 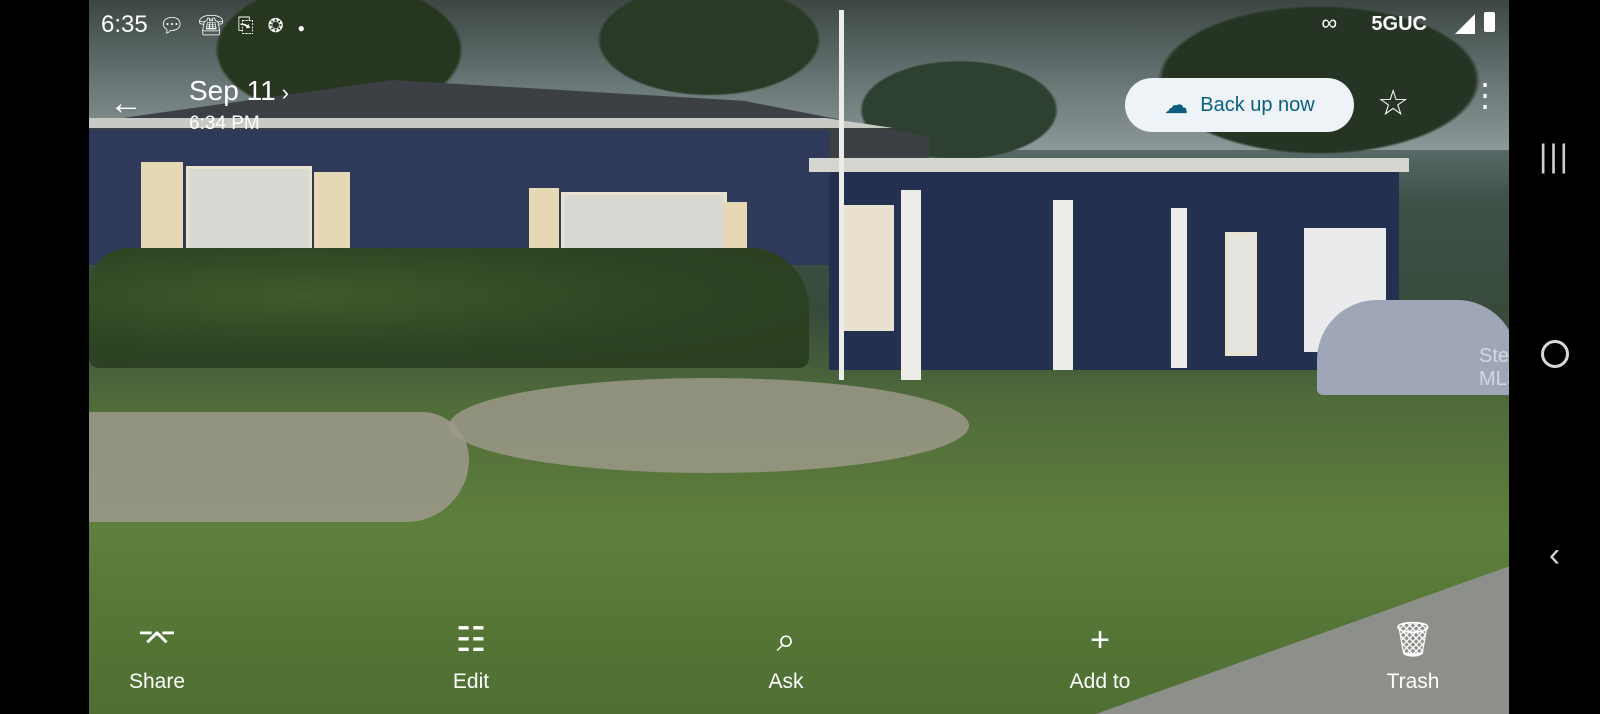 I want to click on trash-label: Trash, so click(x=1413, y=681).